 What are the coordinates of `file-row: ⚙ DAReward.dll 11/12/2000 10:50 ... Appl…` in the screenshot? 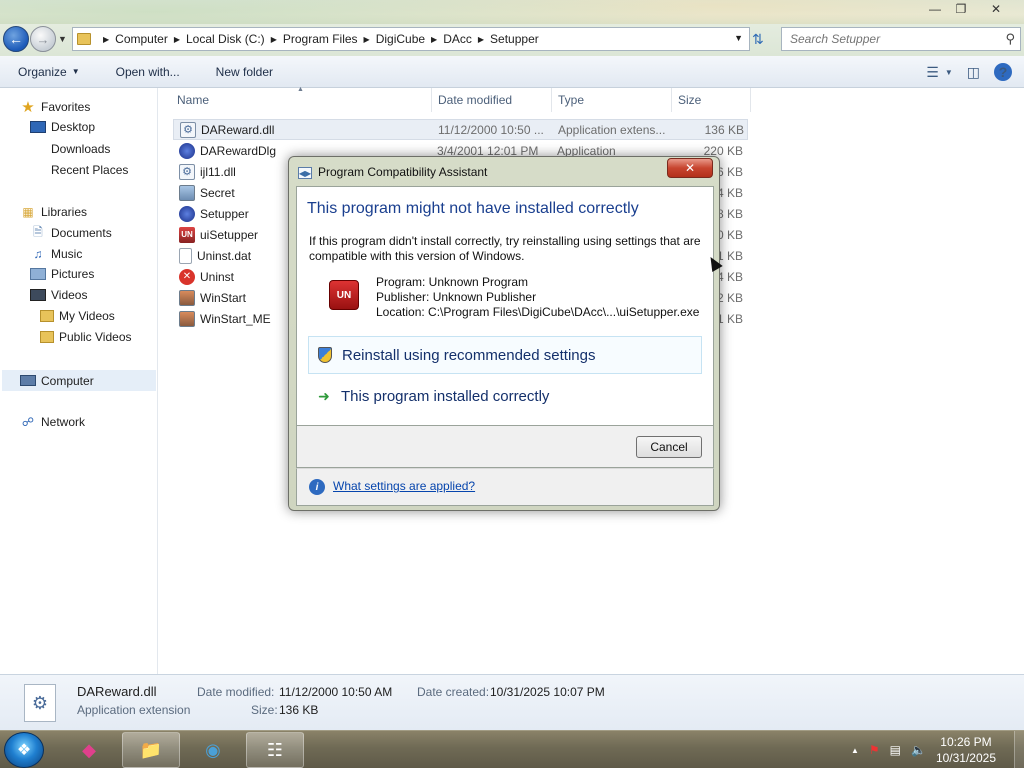 It's located at (460, 129).